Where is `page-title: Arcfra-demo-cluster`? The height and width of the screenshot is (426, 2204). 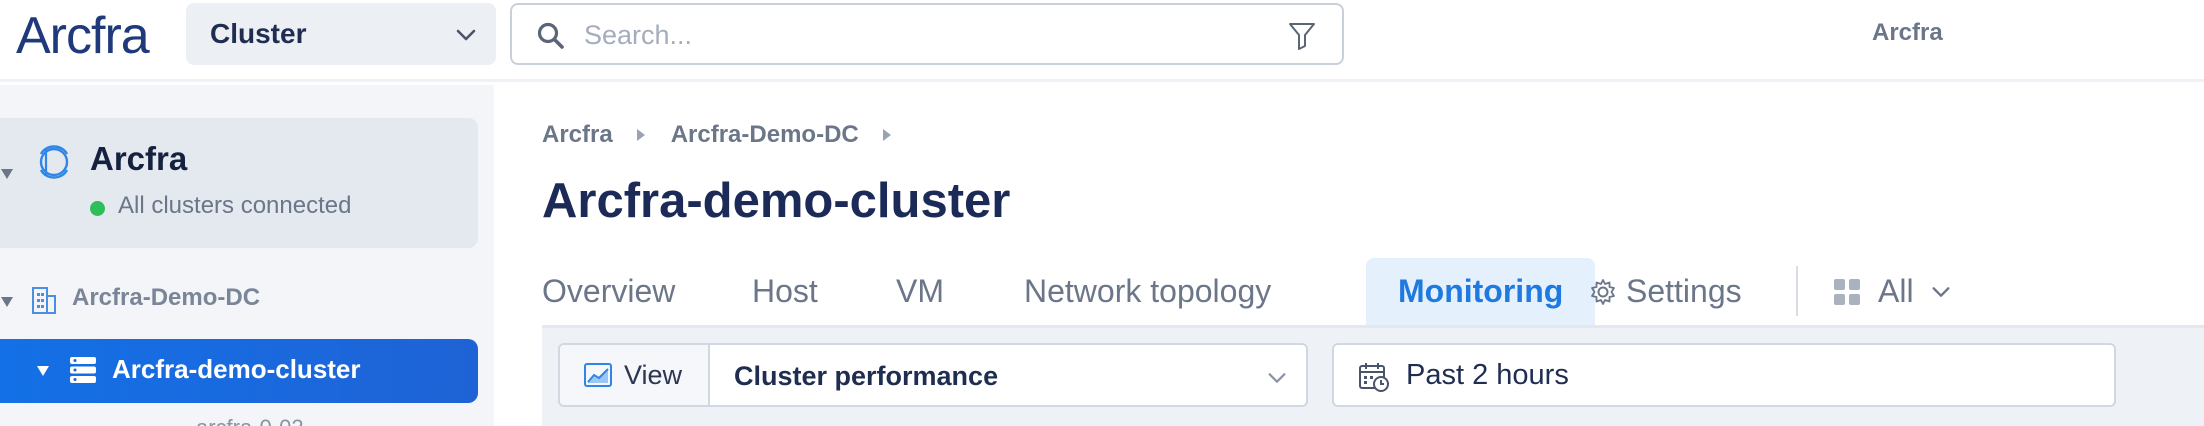 page-title: Arcfra-demo-cluster is located at coordinates (776, 201).